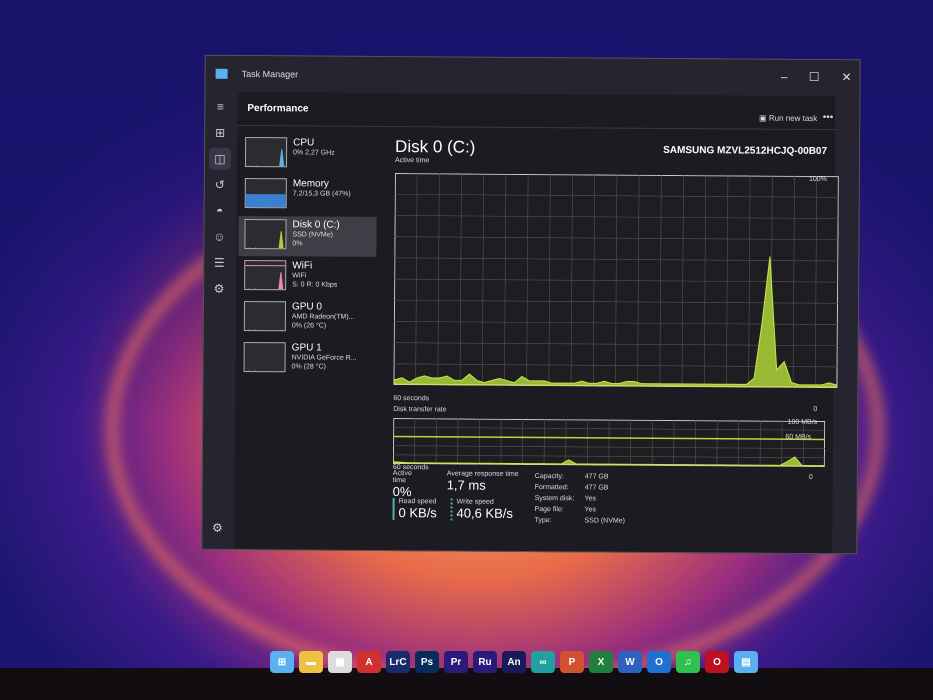  Describe the element at coordinates (549, 510) in the screenshot. I see `property-label: Page file:` at that location.